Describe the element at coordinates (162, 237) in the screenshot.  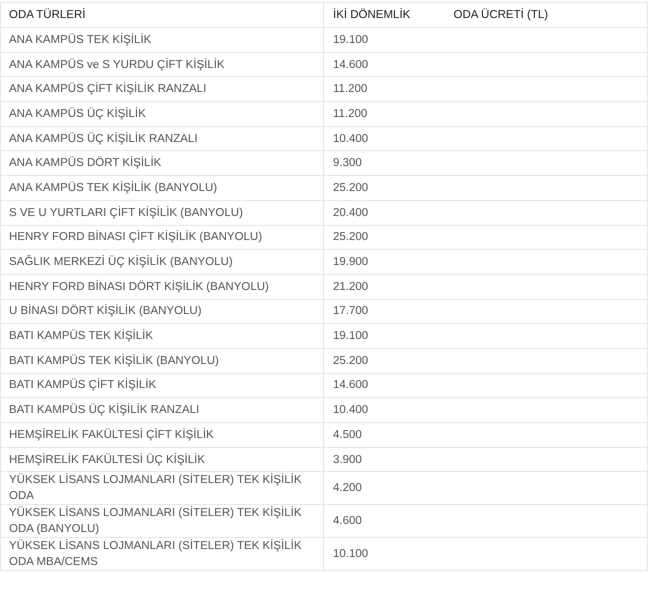
I see `table-cell: HENRY FORD BİNASI ÇİFT KİŞİLİK (BANYOLU)` at that location.